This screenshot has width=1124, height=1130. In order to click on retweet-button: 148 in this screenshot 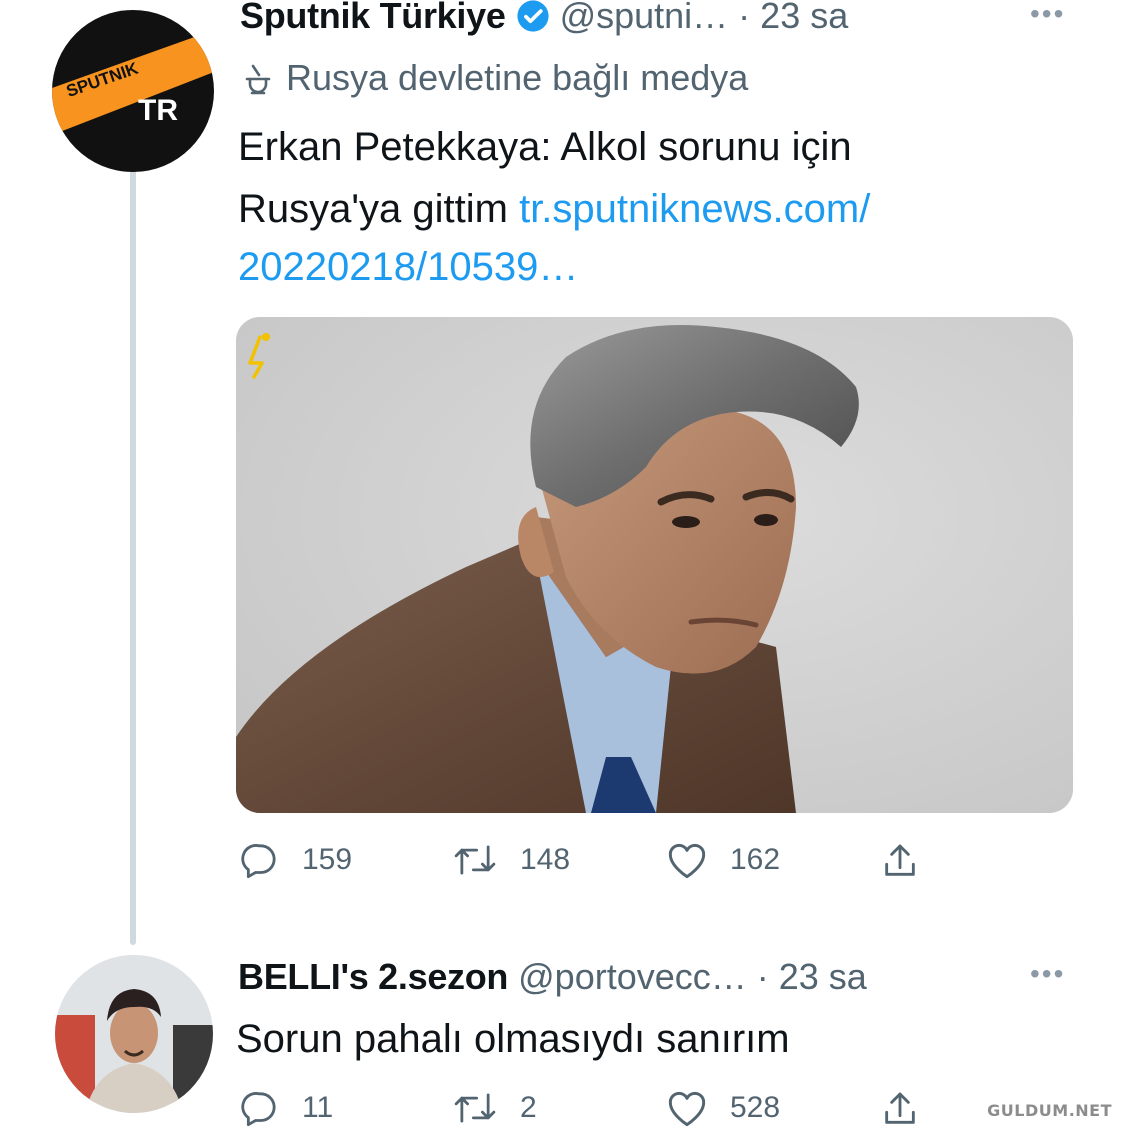, I will do `click(511, 860)`.